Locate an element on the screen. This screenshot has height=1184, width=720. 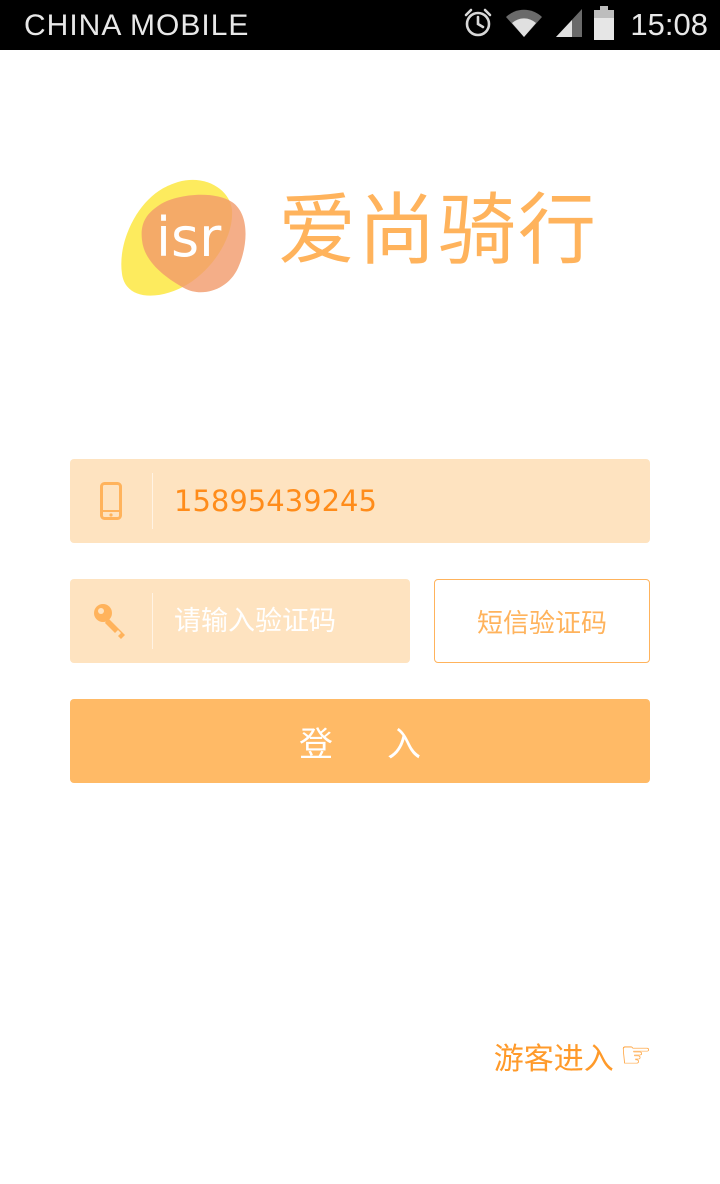
guest-entry-link: 游客进入 ☞ is located at coordinates (573, 1056).